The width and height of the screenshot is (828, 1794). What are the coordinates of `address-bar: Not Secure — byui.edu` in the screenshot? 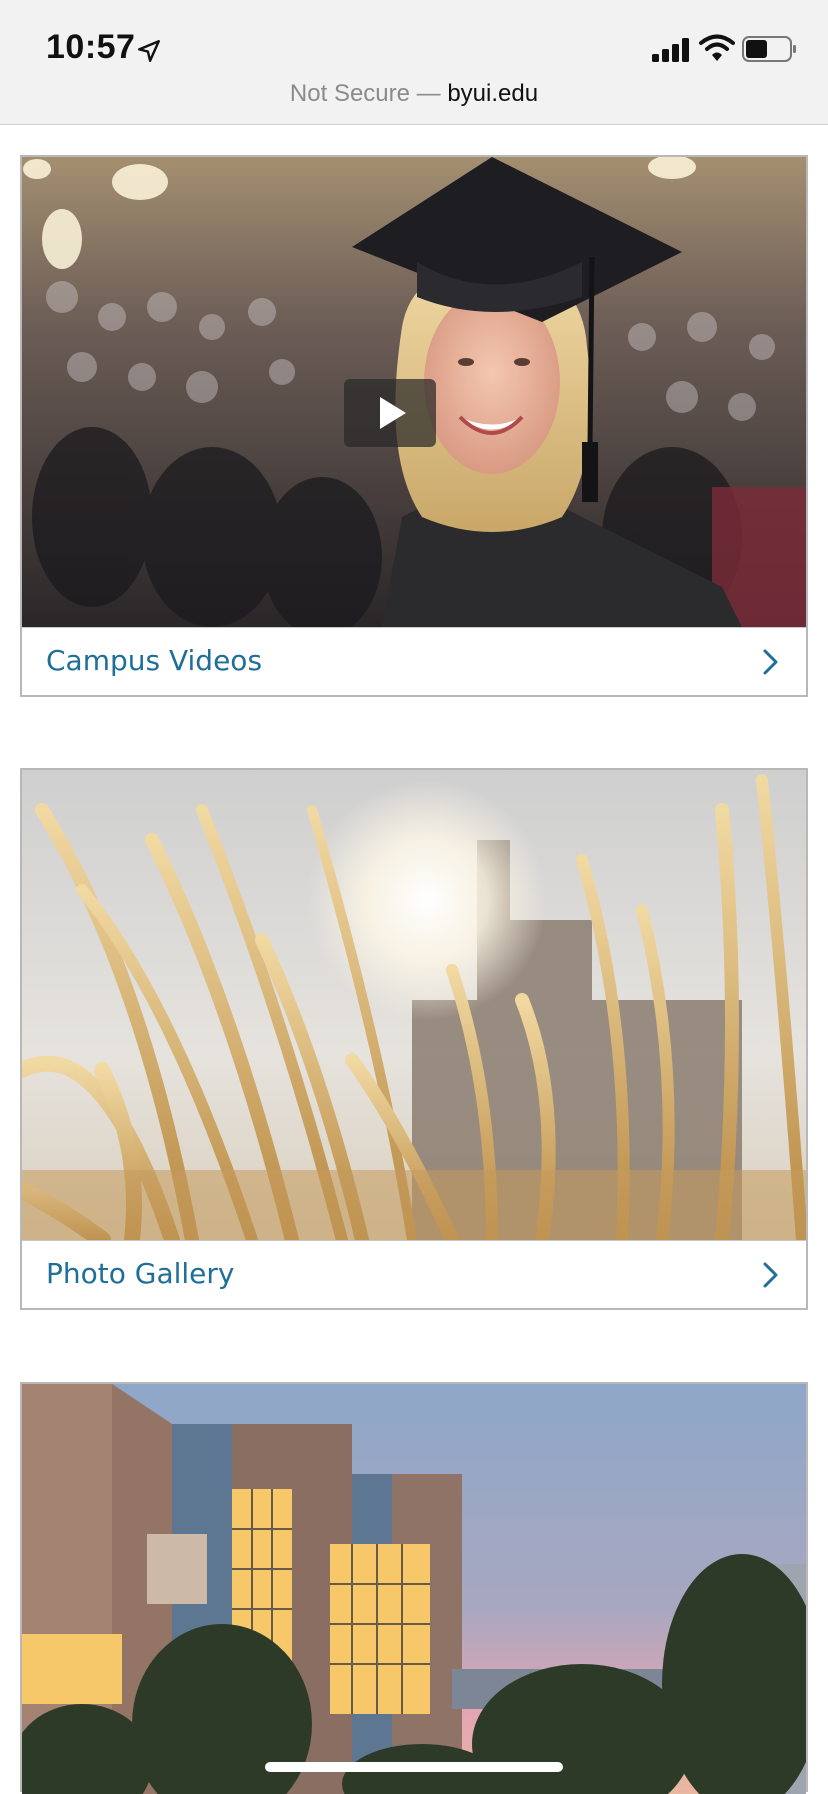 It's located at (414, 94).